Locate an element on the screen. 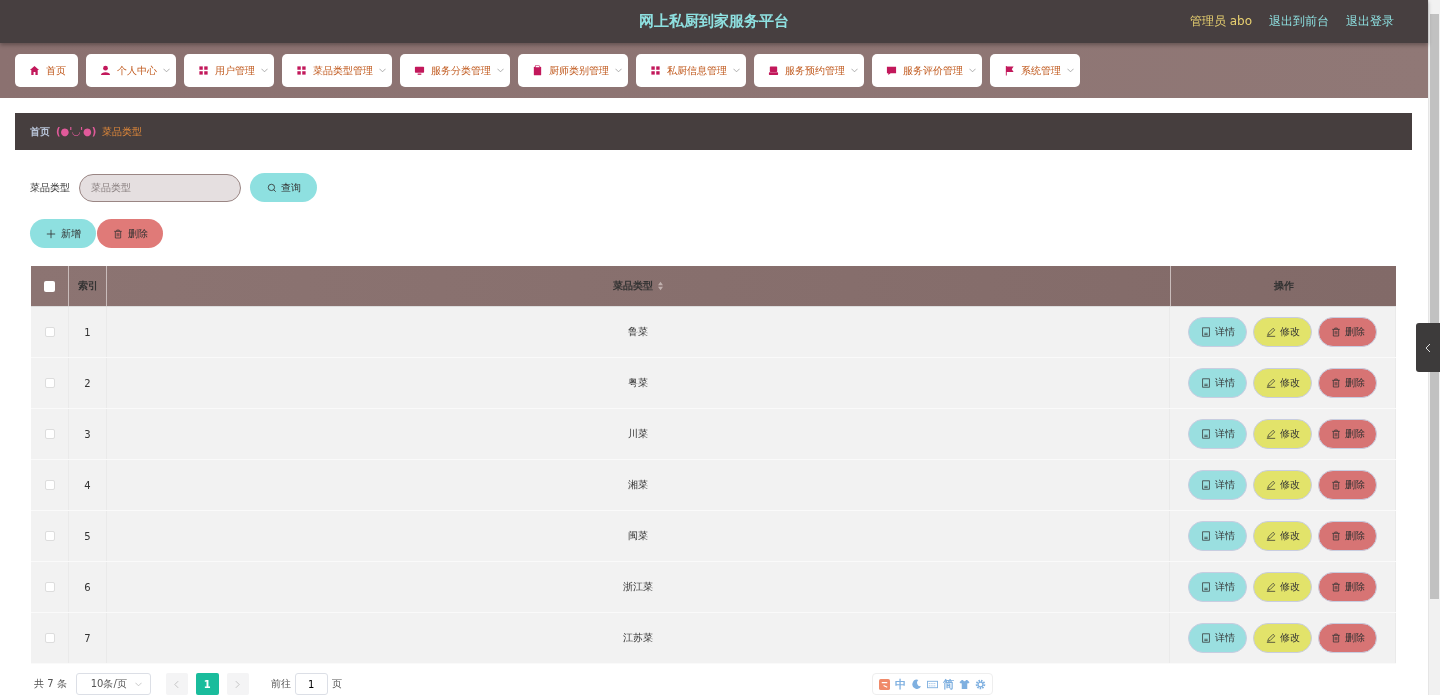 The height and width of the screenshot is (695, 1440). clipboard-icon is located at coordinates (537, 70).